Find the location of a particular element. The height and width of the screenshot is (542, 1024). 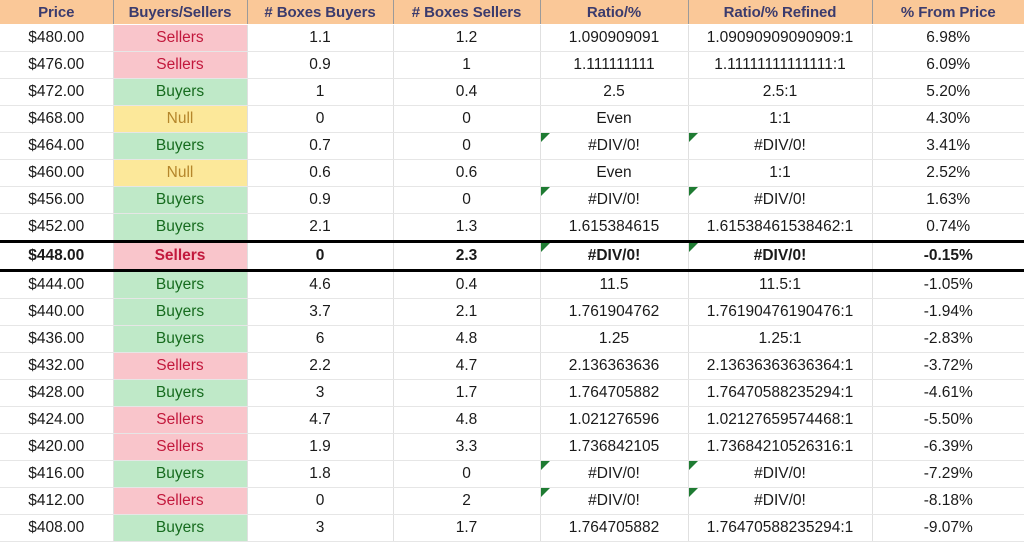

table-row: $448.00 Sellers 0 2.3 #DIV/0! #DIV/0! -0.15% is located at coordinates (512, 256).